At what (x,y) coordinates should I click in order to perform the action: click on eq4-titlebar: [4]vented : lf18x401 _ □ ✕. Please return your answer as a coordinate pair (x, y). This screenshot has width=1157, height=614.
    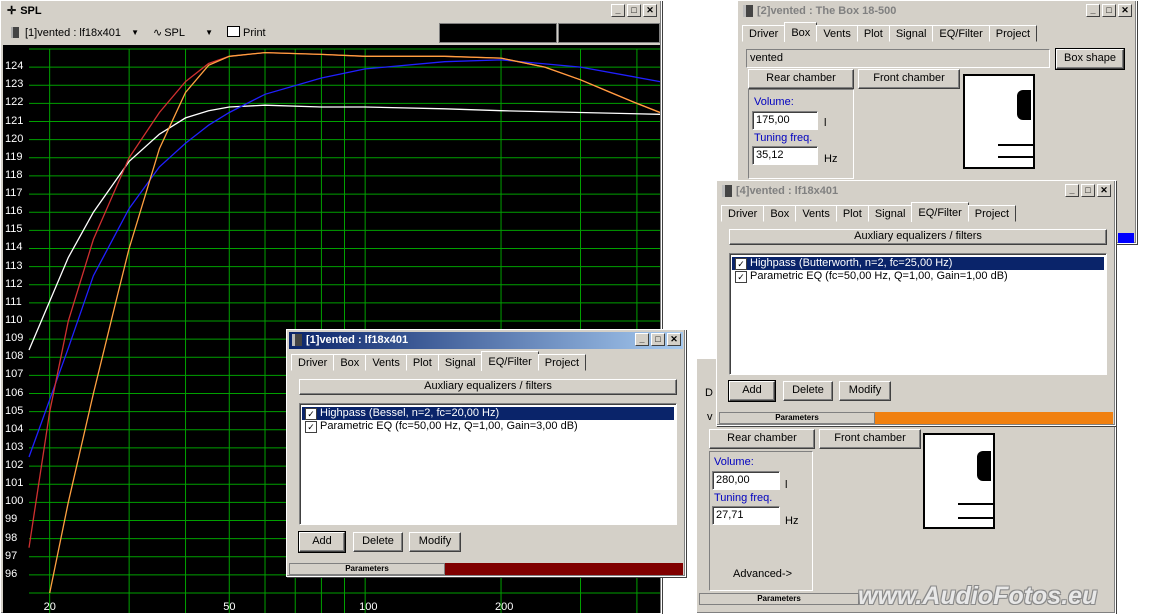
    Looking at the image, I should click on (916, 191).